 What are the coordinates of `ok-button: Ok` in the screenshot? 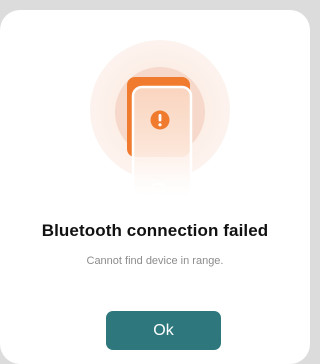 It's located at (163, 330).